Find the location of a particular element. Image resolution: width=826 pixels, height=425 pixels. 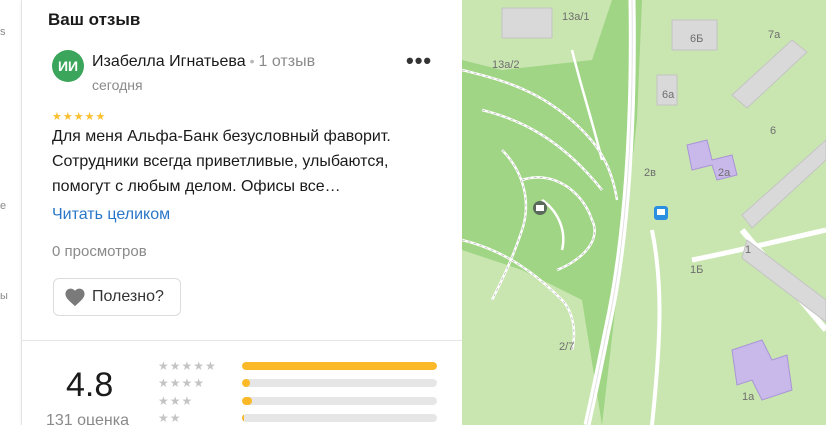

map-path-dash is located at coordinates (558, 224).